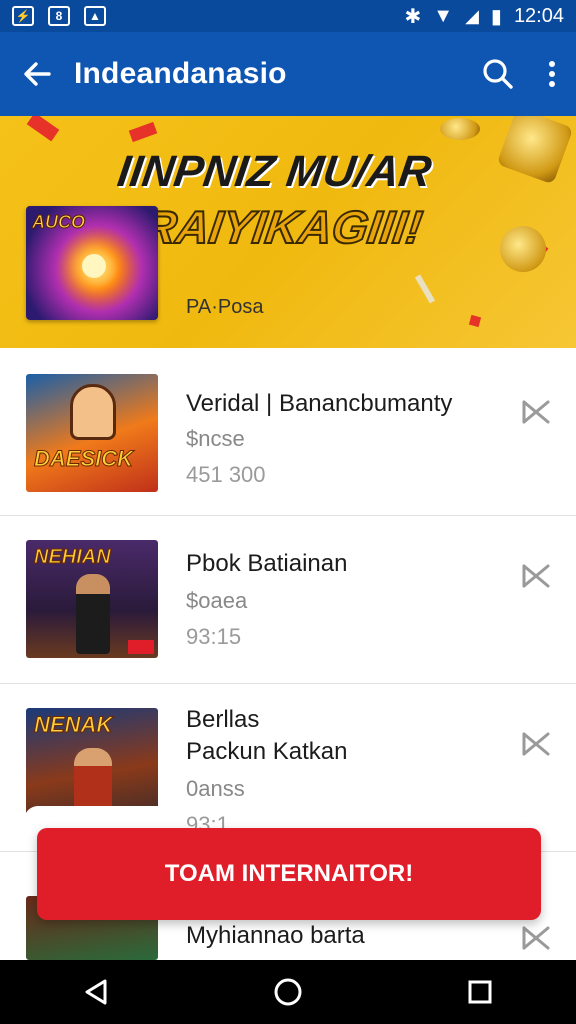 This screenshot has width=576, height=1024. I want to click on item-title: Berllas, so click(223, 719).